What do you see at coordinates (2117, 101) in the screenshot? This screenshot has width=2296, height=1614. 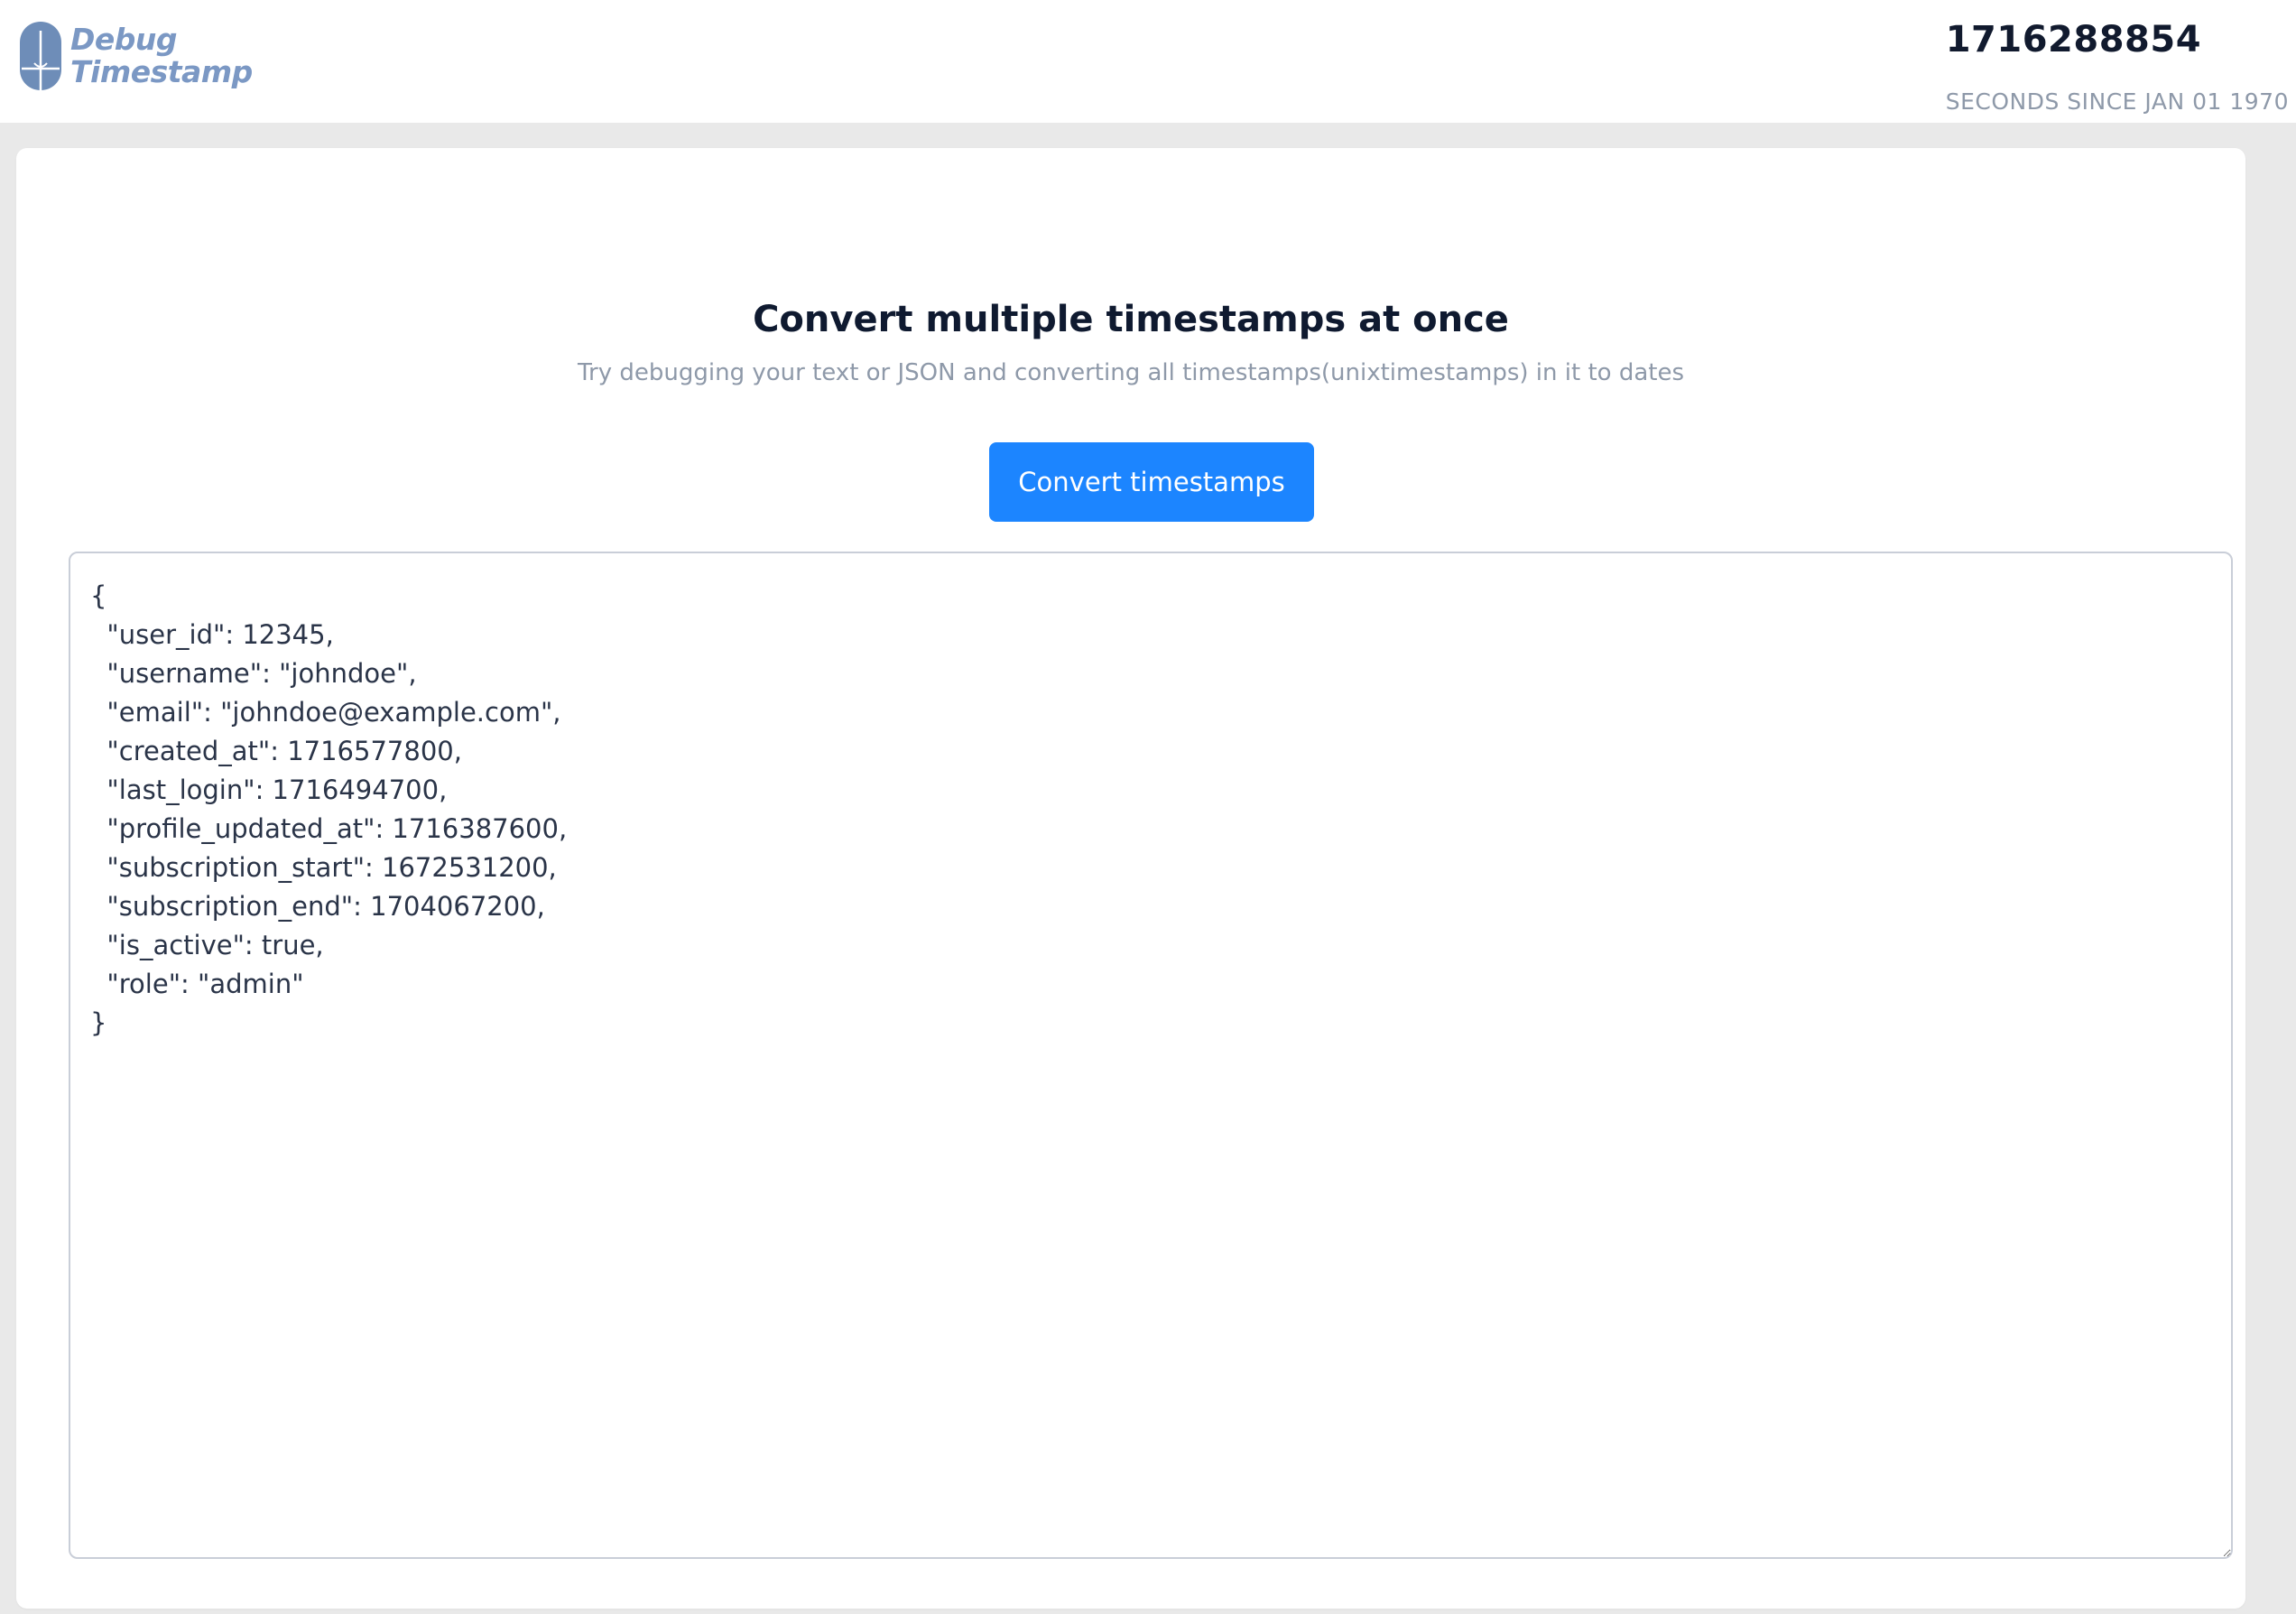 I see `current-timestamp-caption: SECONDS SINCE JAN 01 1970` at bounding box center [2117, 101].